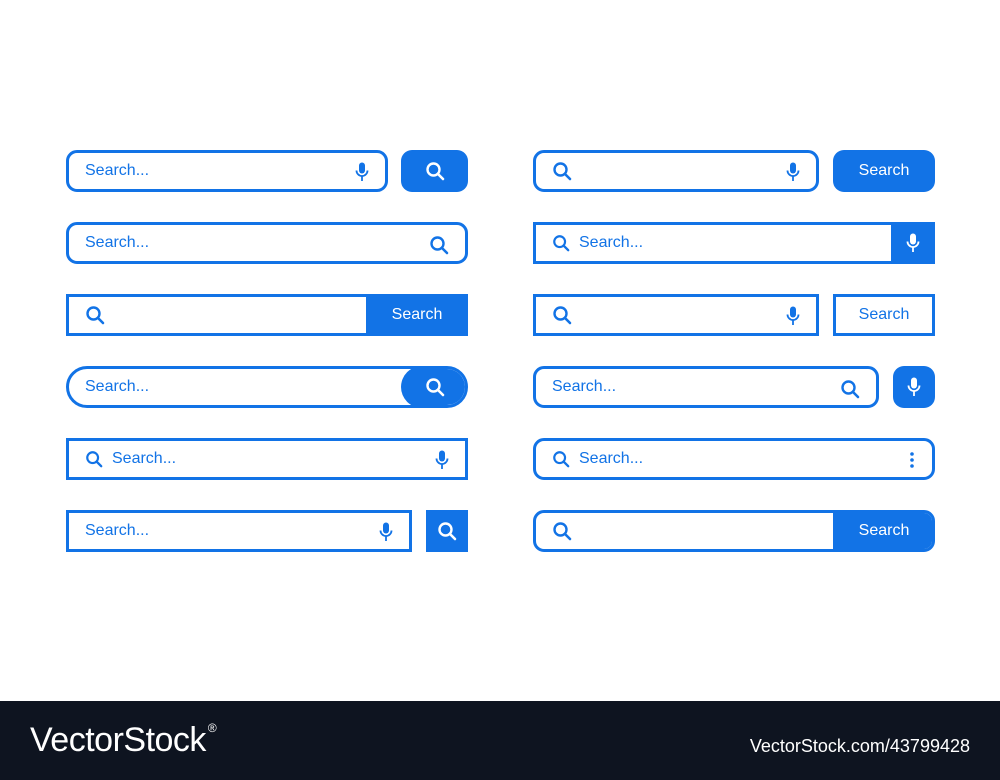 The width and height of the screenshot is (1000, 780). I want to click on brand-name: VectorStock, so click(118, 740).